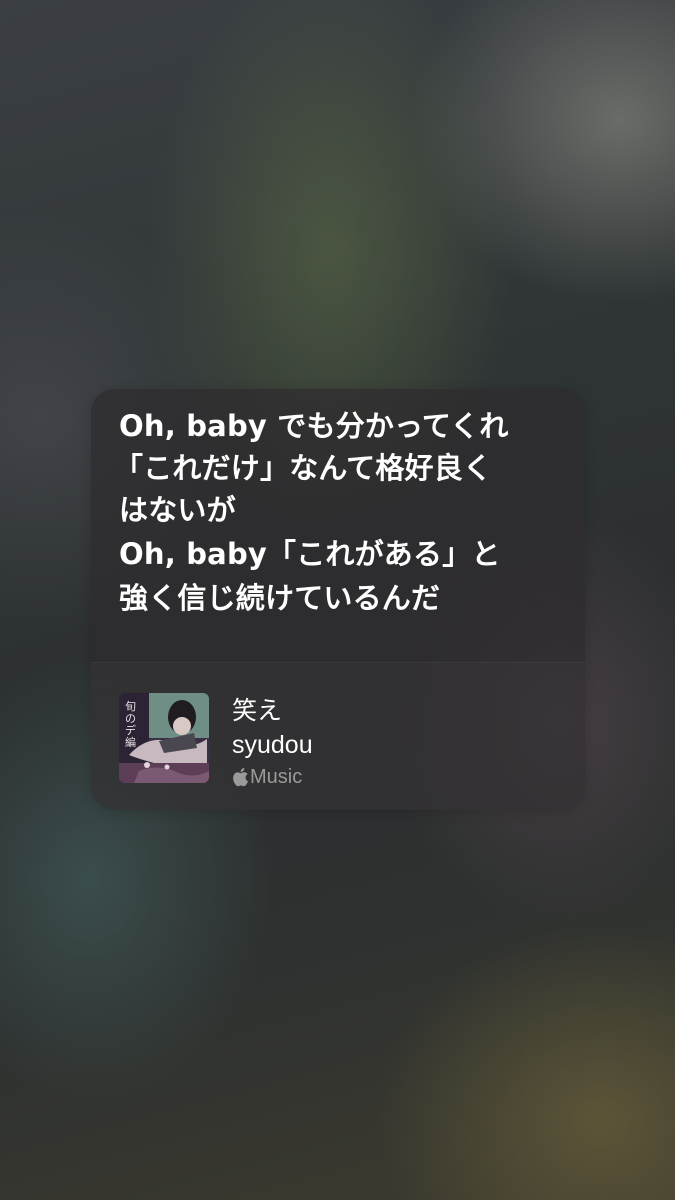  Describe the element at coordinates (338, 736) in the screenshot. I see `song-info-row: 旬のデ編 笑え syudou Music` at that location.